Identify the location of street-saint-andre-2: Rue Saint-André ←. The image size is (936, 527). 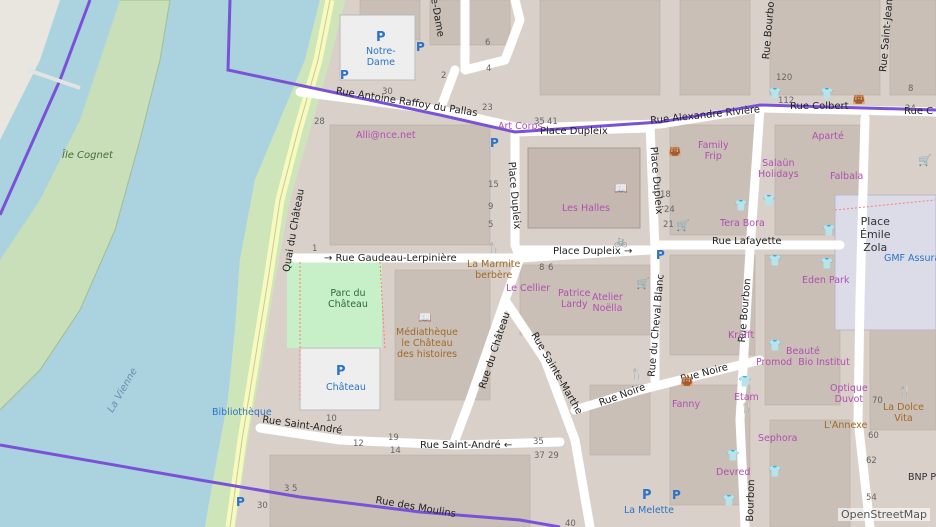
(466, 445).